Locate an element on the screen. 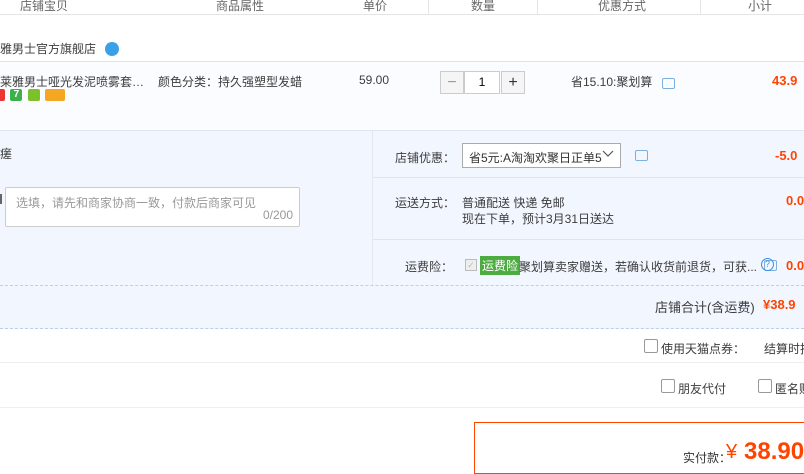 The image size is (804, 474). message-field: 选填，请先和商家协商一致，付款后商家可见 0/200 is located at coordinates (152, 207).